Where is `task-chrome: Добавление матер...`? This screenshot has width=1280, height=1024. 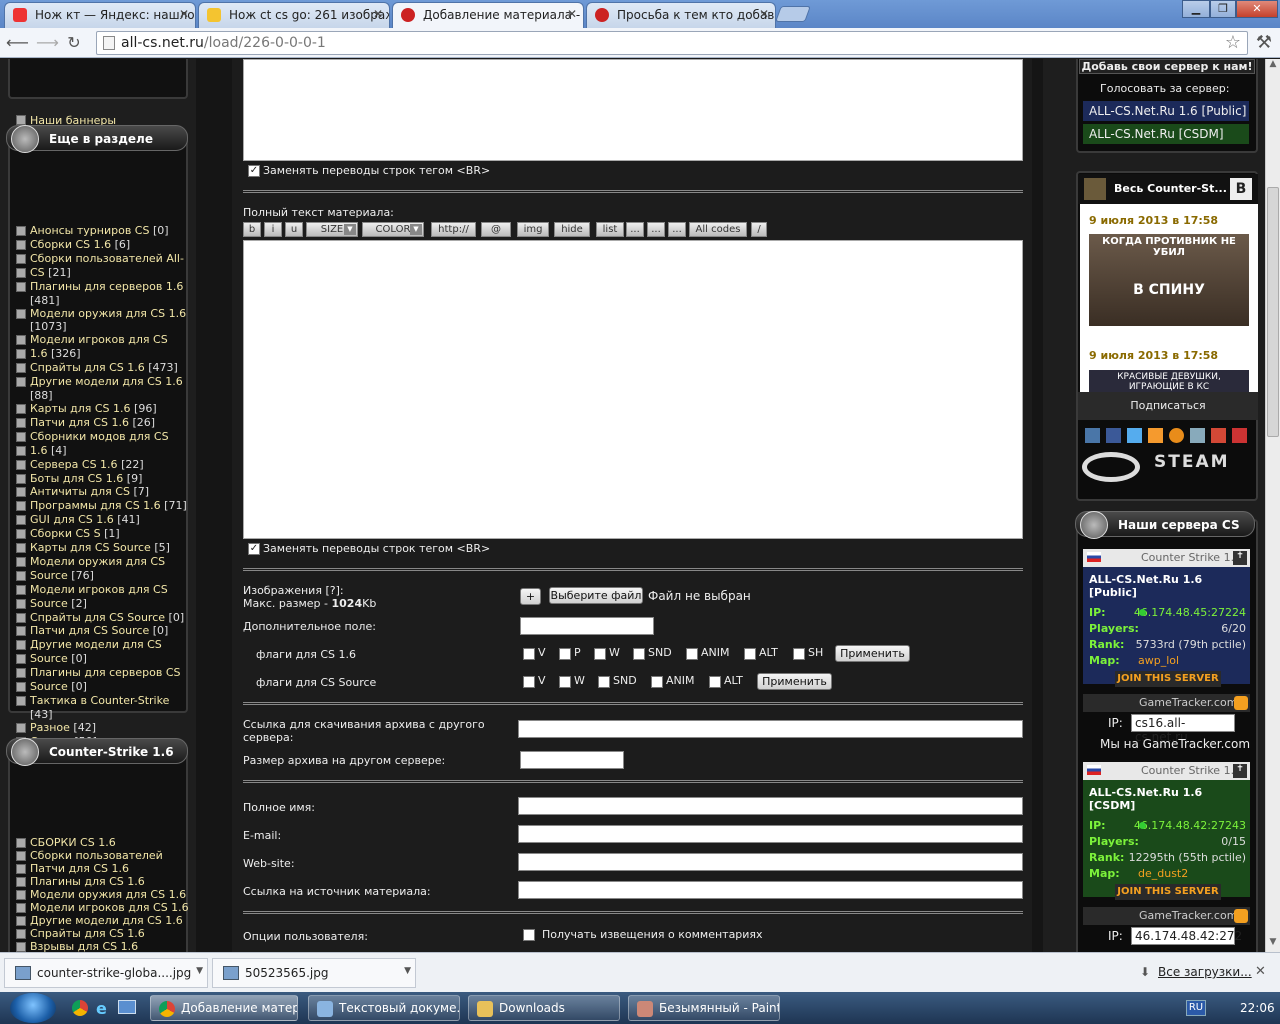 task-chrome: Добавление матер... is located at coordinates (224, 1008).